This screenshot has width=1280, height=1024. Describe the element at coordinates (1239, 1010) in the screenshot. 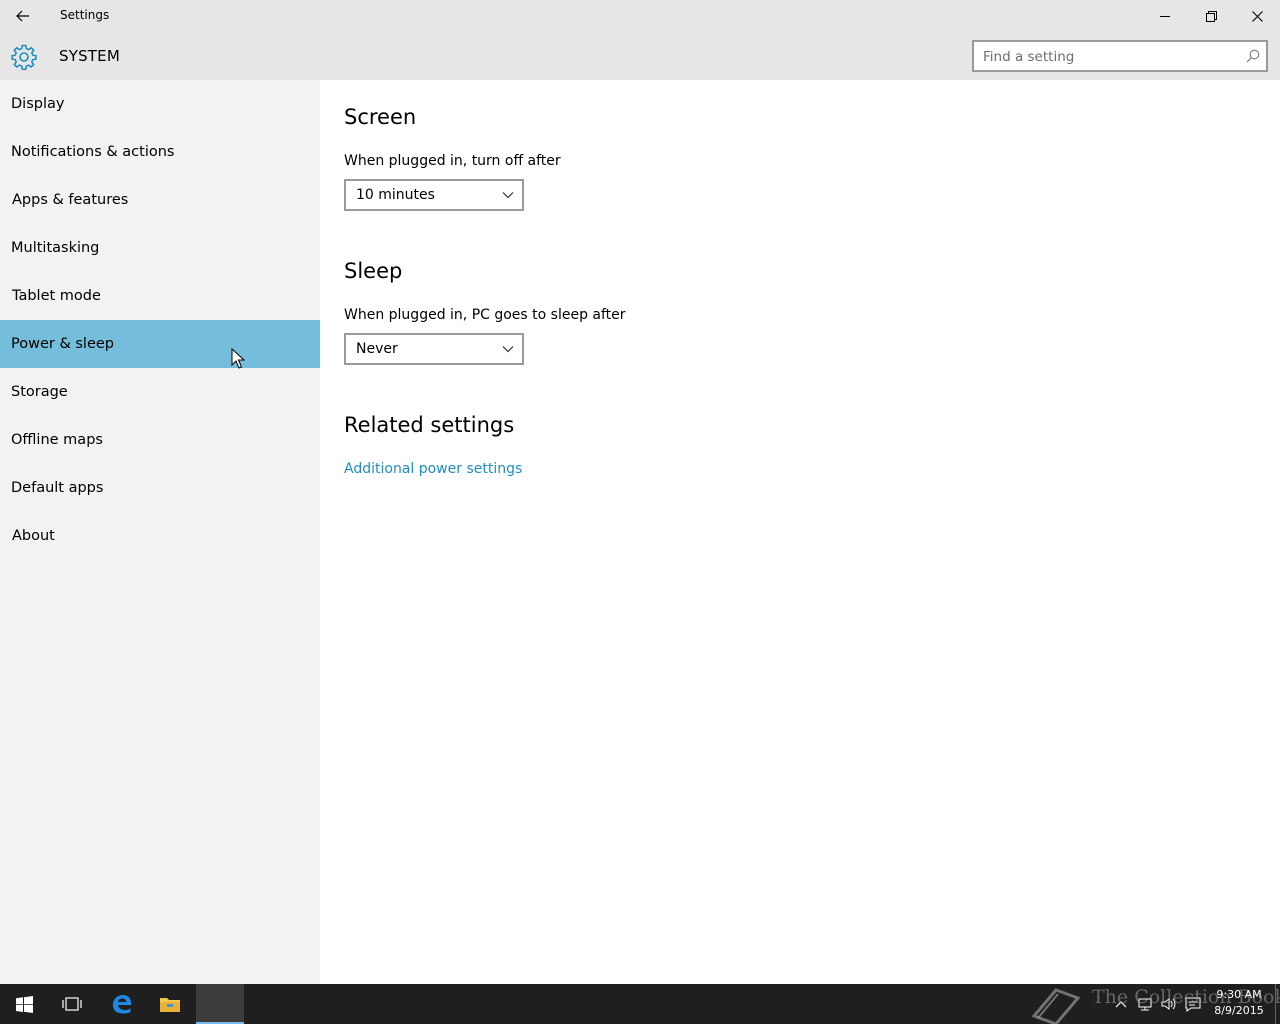

I see `clock-date: 8/9/2015` at that location.